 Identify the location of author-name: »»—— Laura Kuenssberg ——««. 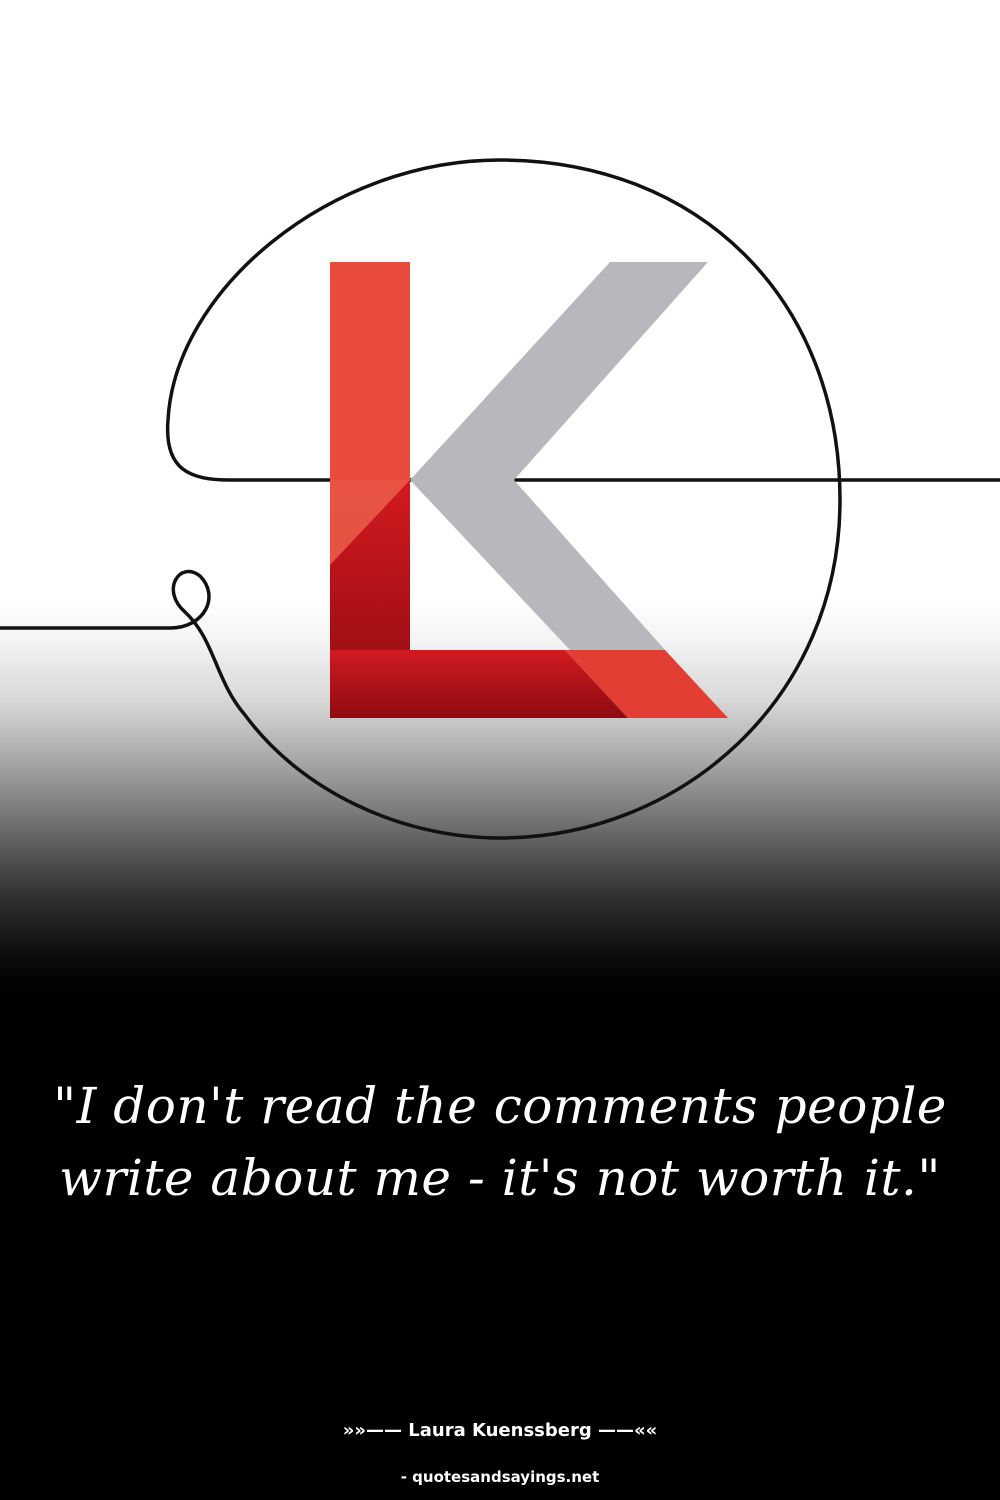
(500, 1430).